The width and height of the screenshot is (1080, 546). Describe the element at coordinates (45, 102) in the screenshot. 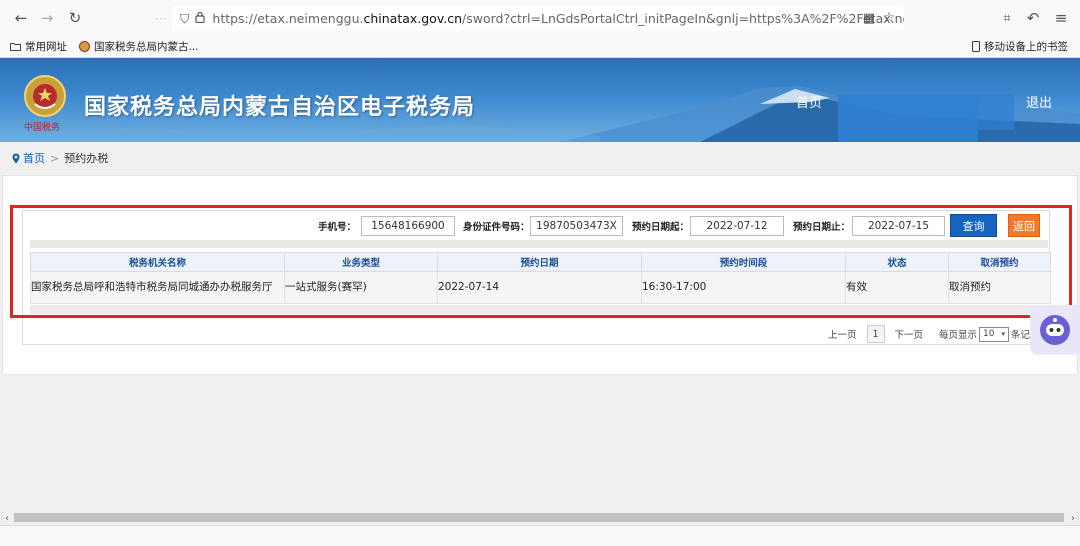

I see `tax-emblem-logo: 中国税务` at that location.